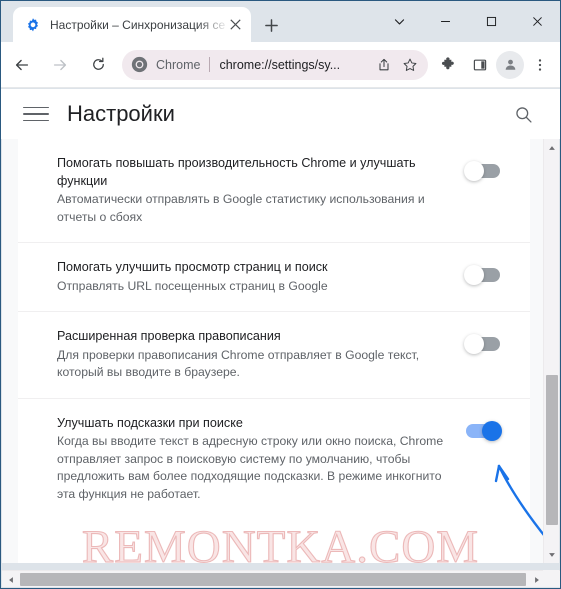  Describe the element at coordinates (210, 64) in the screenshot. I see `omnibox-separator` at that location.